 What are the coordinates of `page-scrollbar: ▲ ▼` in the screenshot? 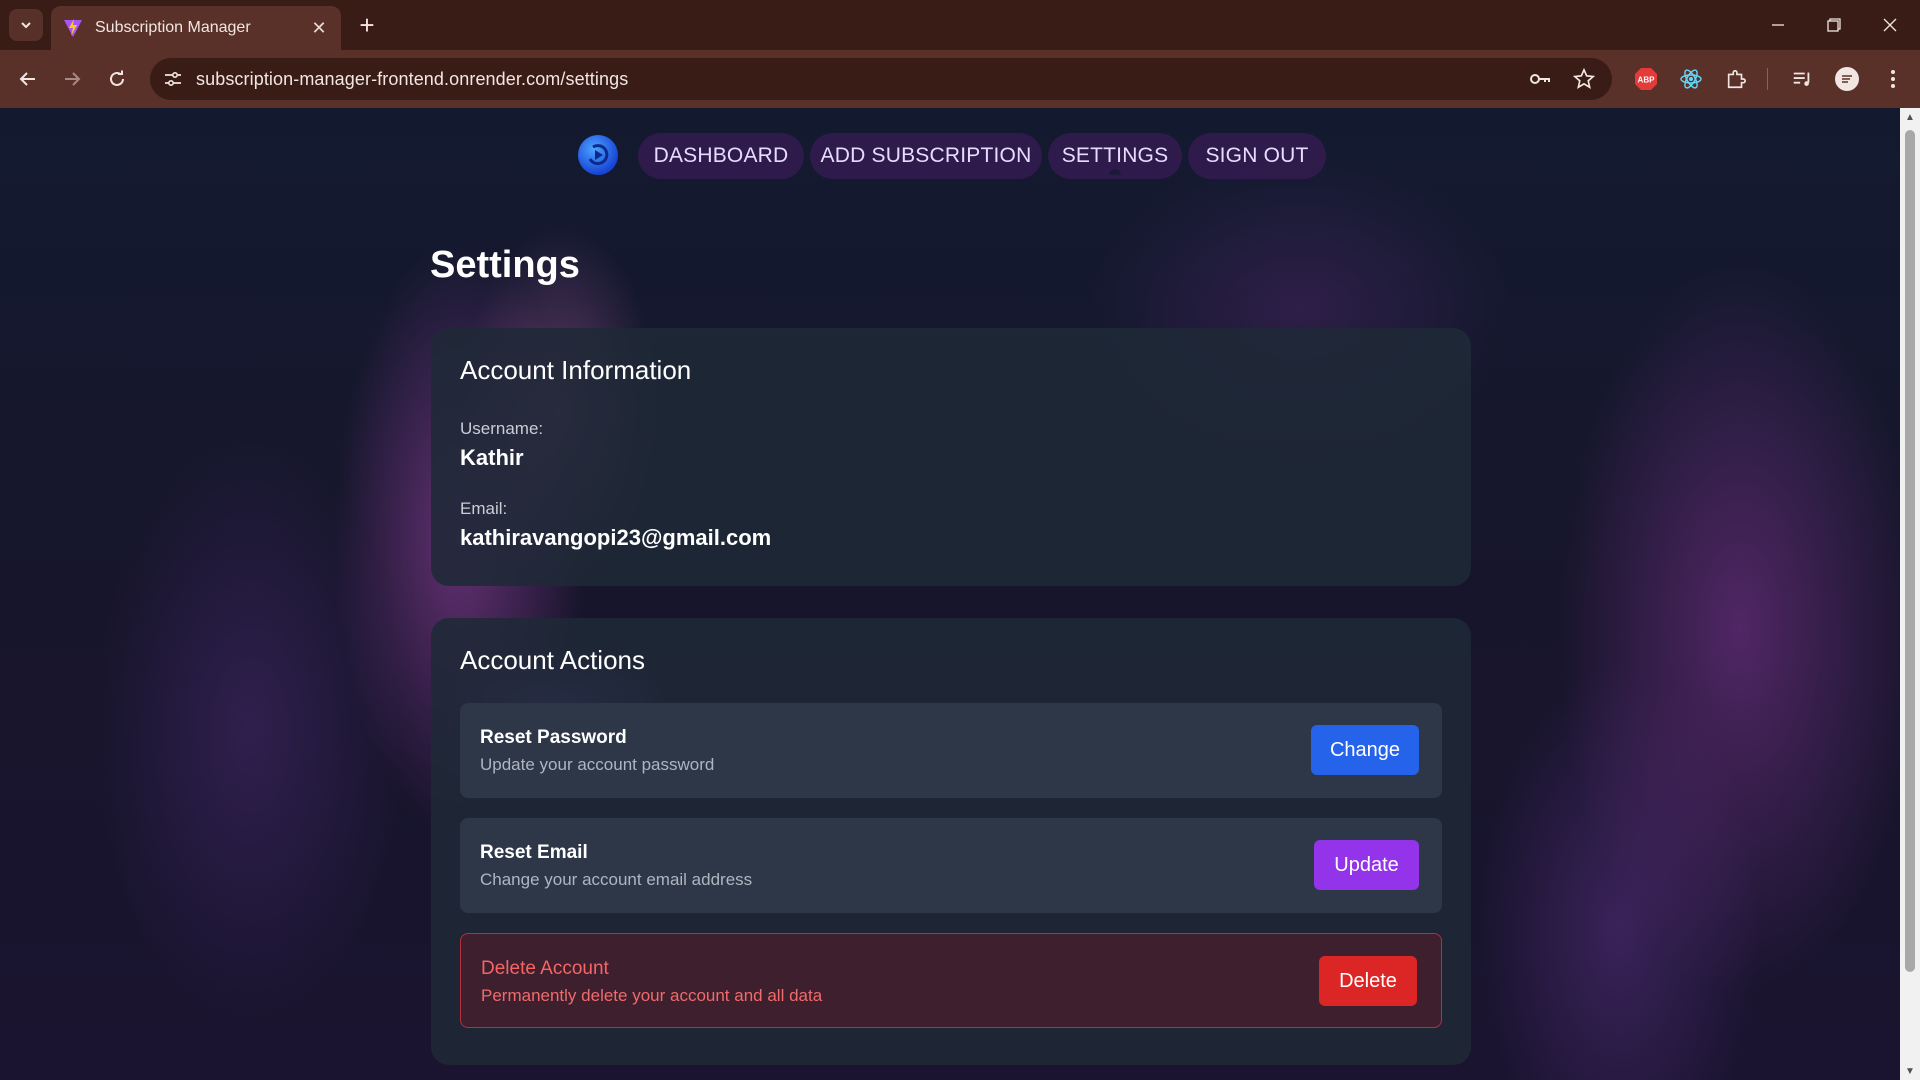 It's located at (1910, 594).